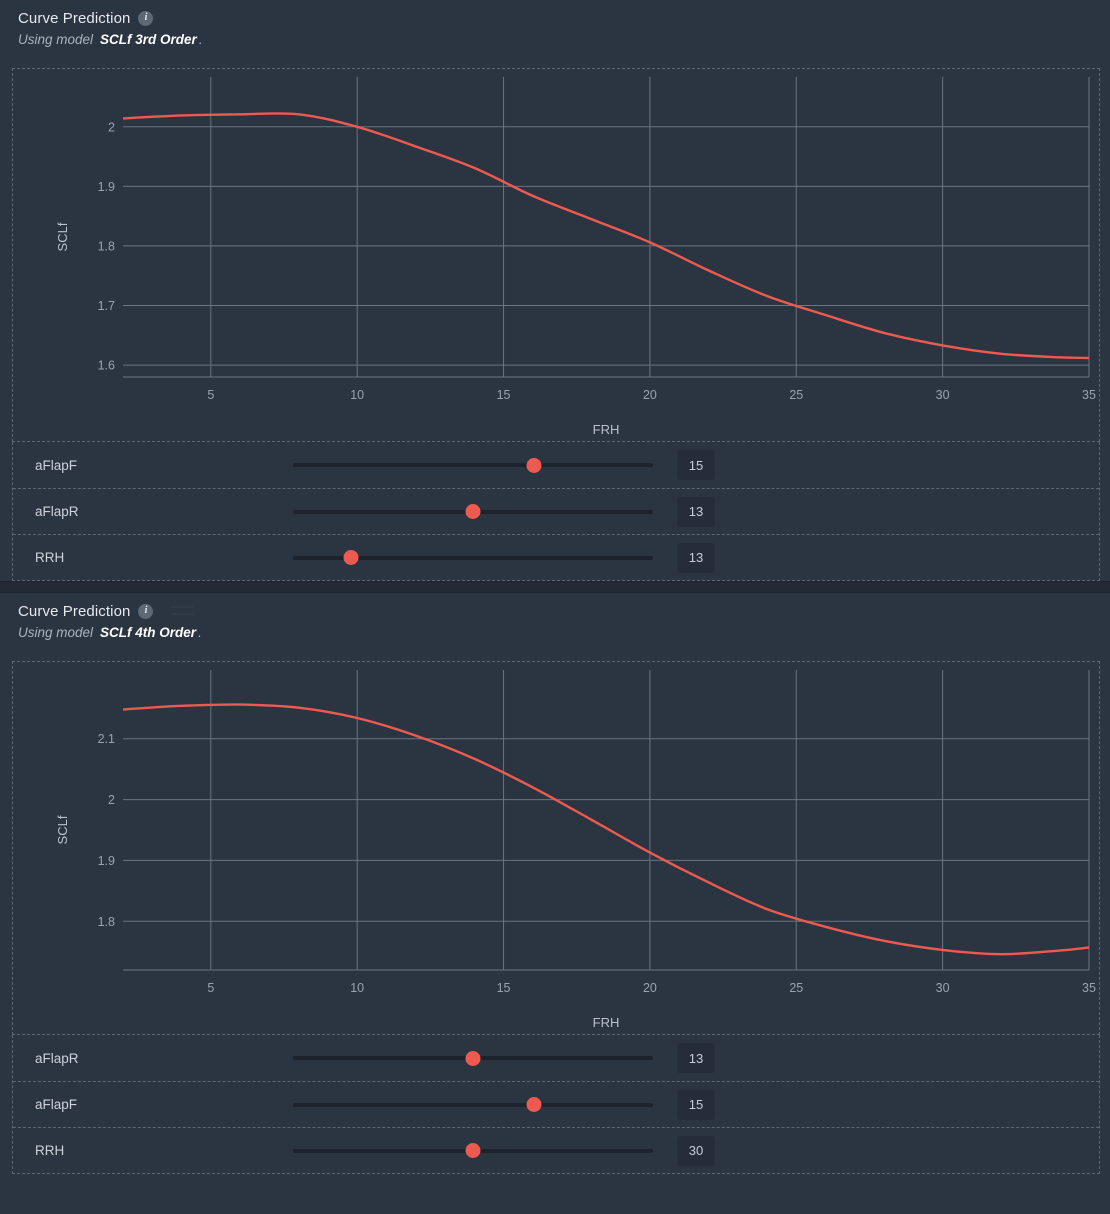  What do you see at coordinates (696, 1150) in the screenshot?
I see `slider-value: 30` at bounding box center [696, 1150].